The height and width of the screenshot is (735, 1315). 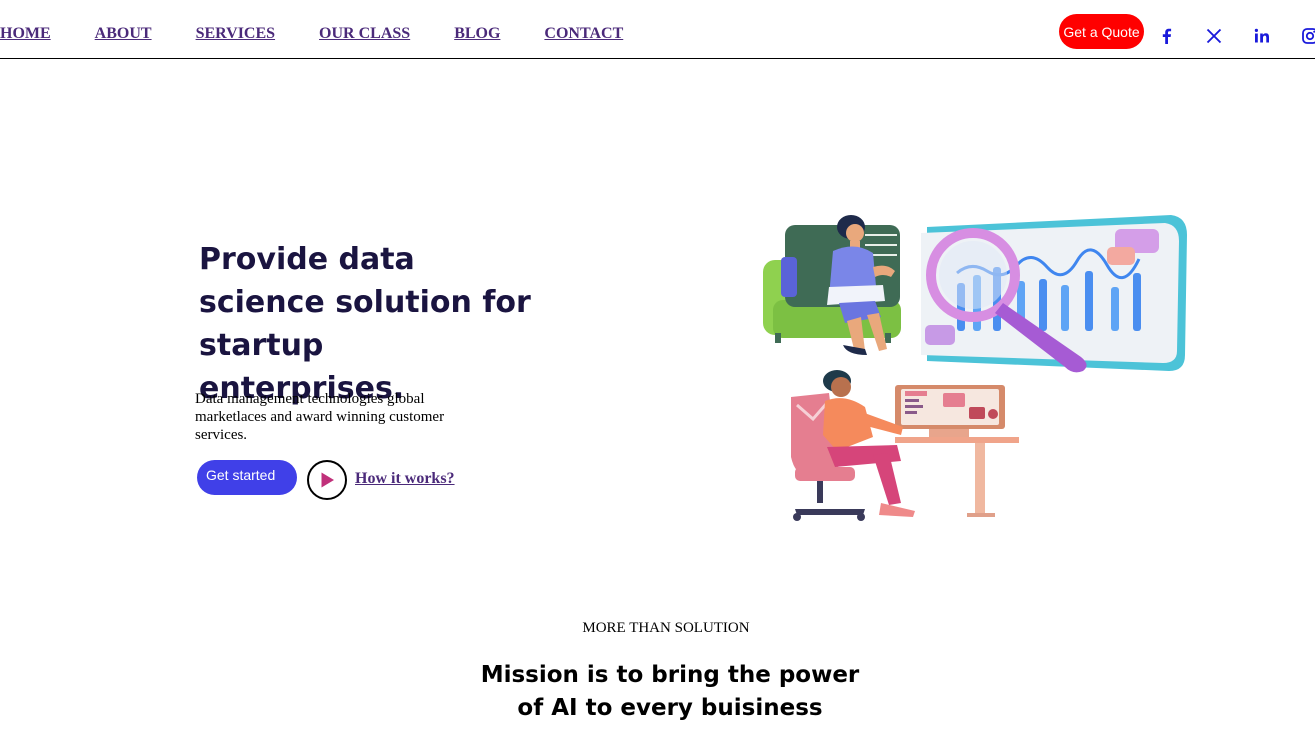 I want to click on nav-link-contact: CONTACT, so click(x=583, y=34).